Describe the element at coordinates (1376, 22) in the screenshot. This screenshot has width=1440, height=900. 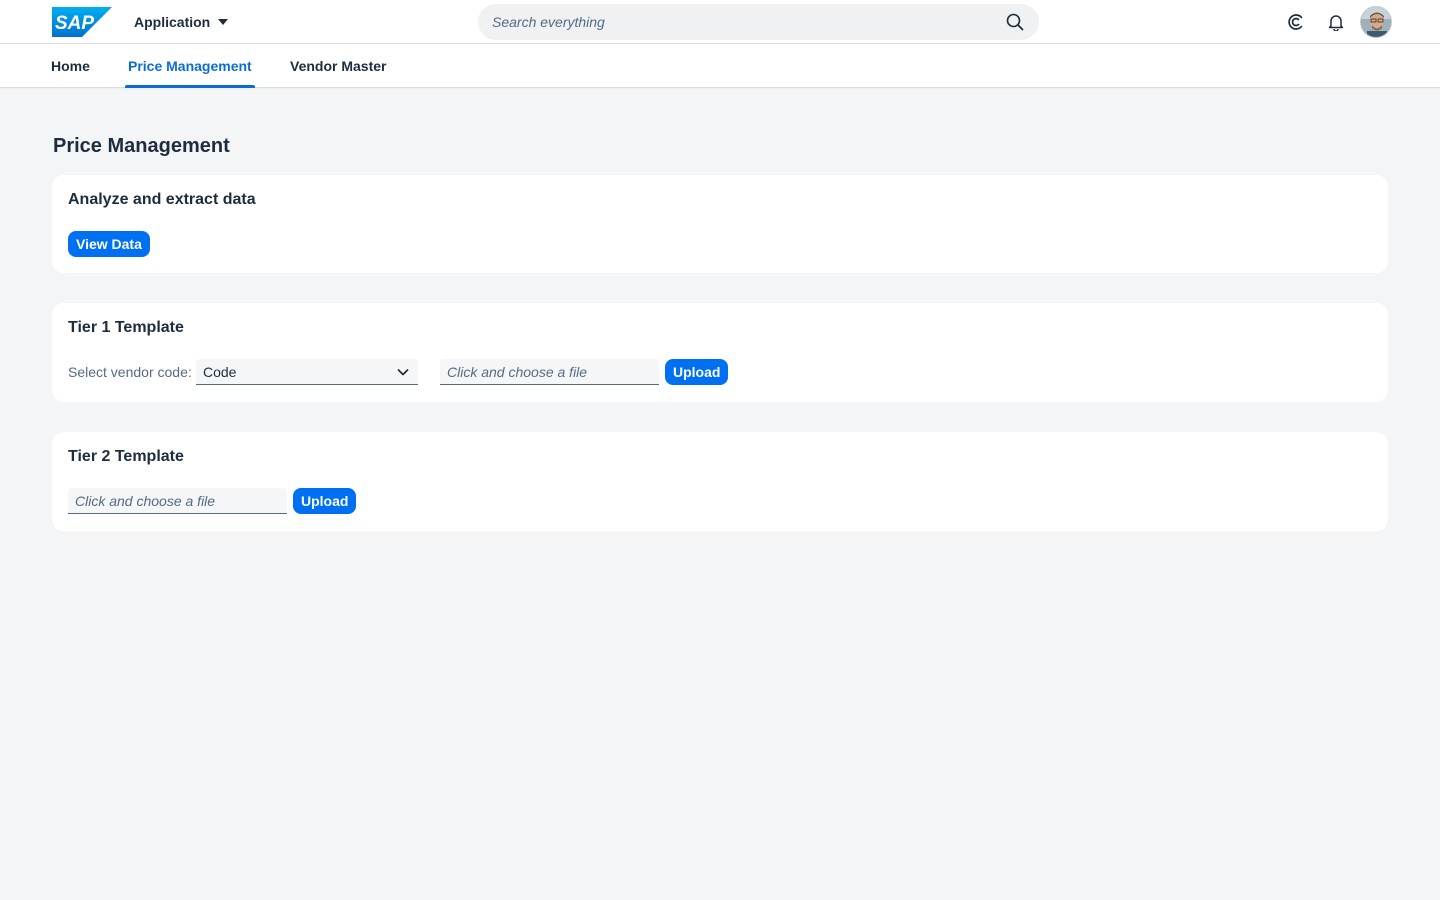
I see `avatar` at that location.